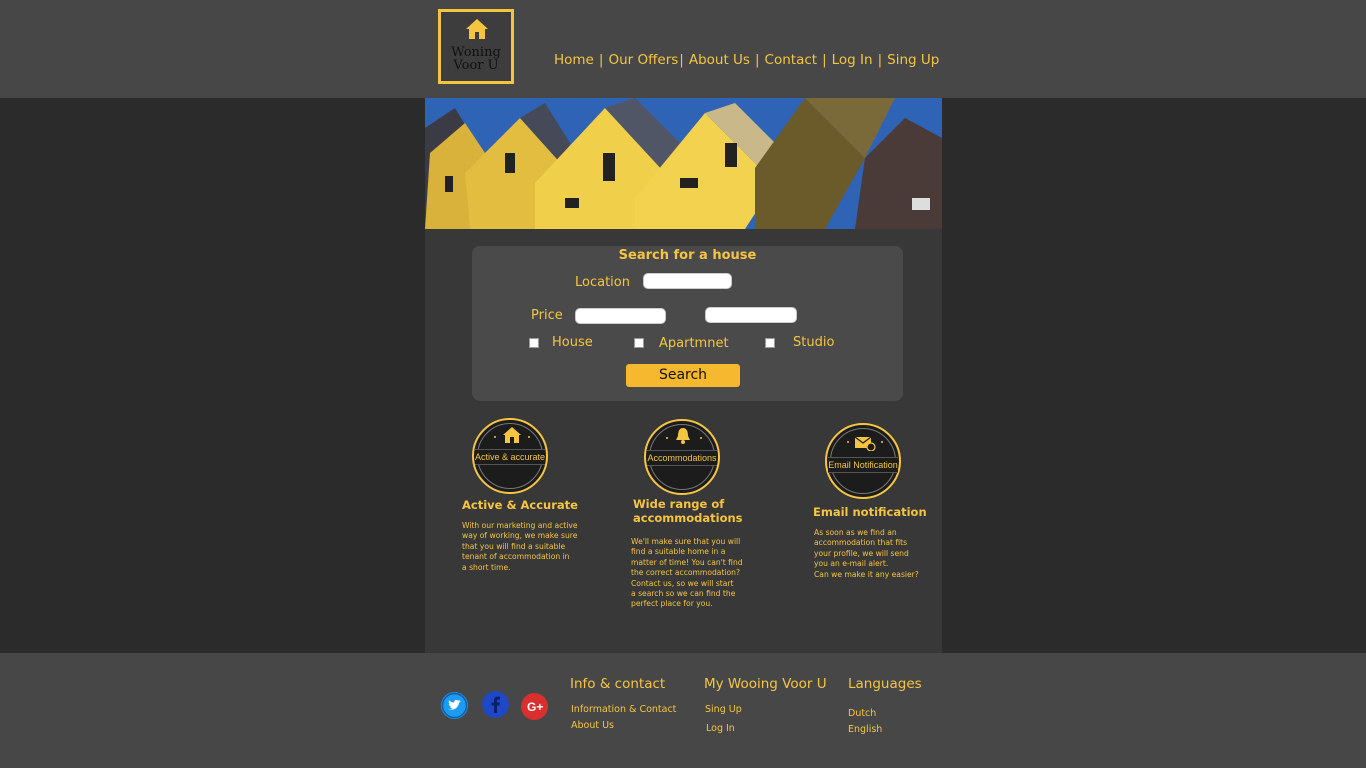 This screenshot has width=1366, height=768. Describe the element at coordinates (723, 709) in the screenshot. I see `footer-link-sign-up: Sing Up` at that location.